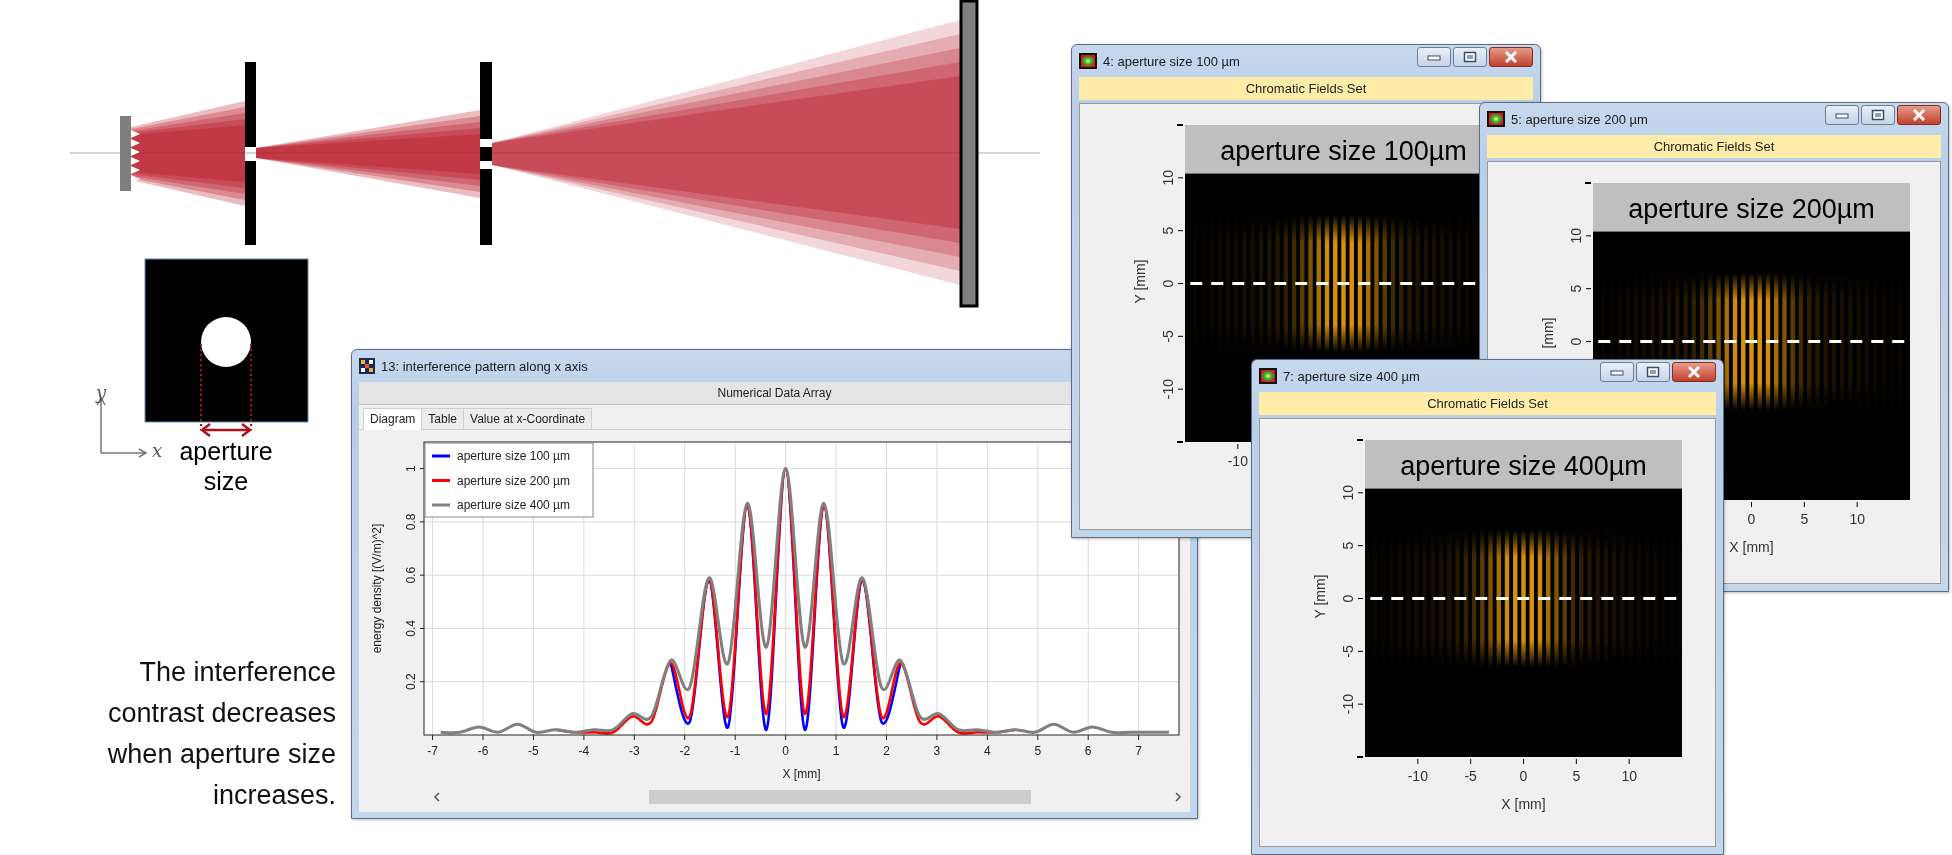 This screenshot has height=855, width=1952. Describe the element at coordinates (513, 456) in the screenshot. I see `legend-label: aperture size 100 µm` at that location.